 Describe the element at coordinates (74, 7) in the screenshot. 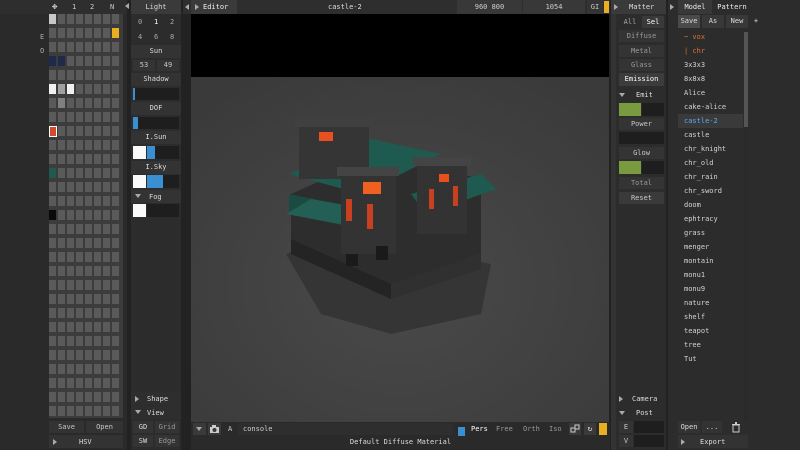

I see `palette-tab-1: 1` at that location.